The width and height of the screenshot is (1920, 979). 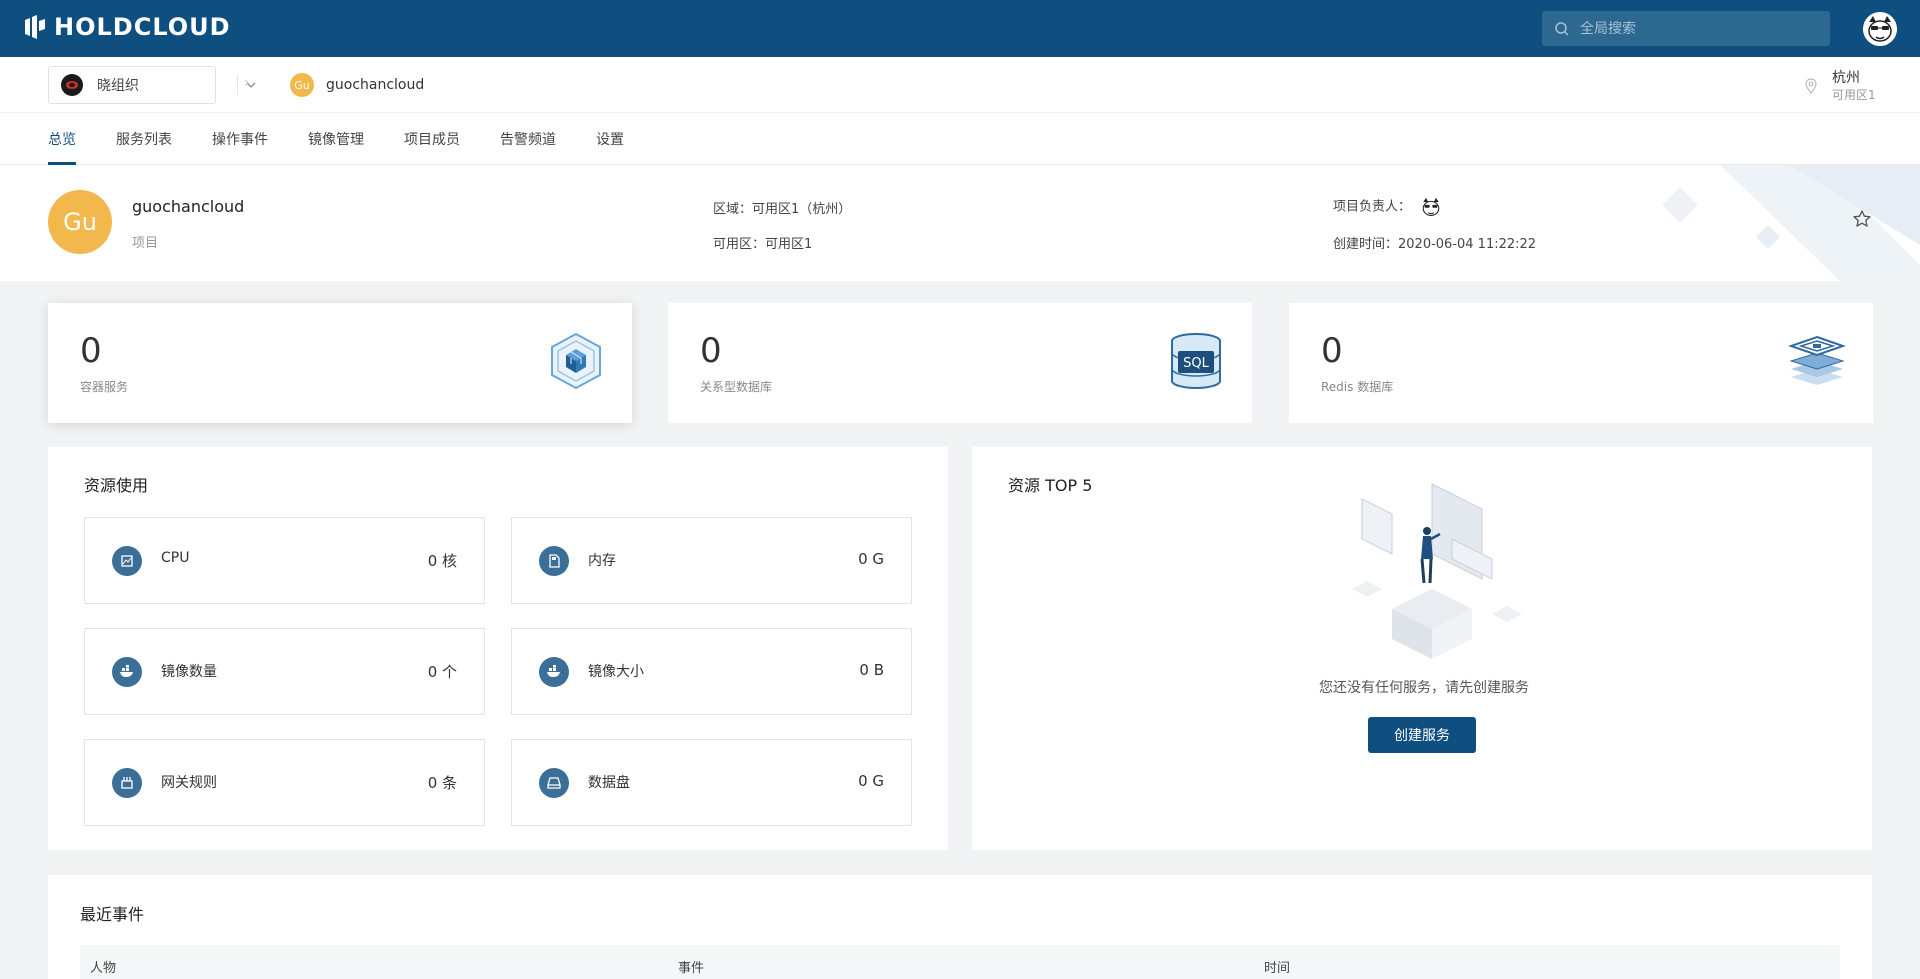 What do you see at coordinates (554, 561) in the screenshot?
I see `memory-icon` at bounding box center [554, 561].